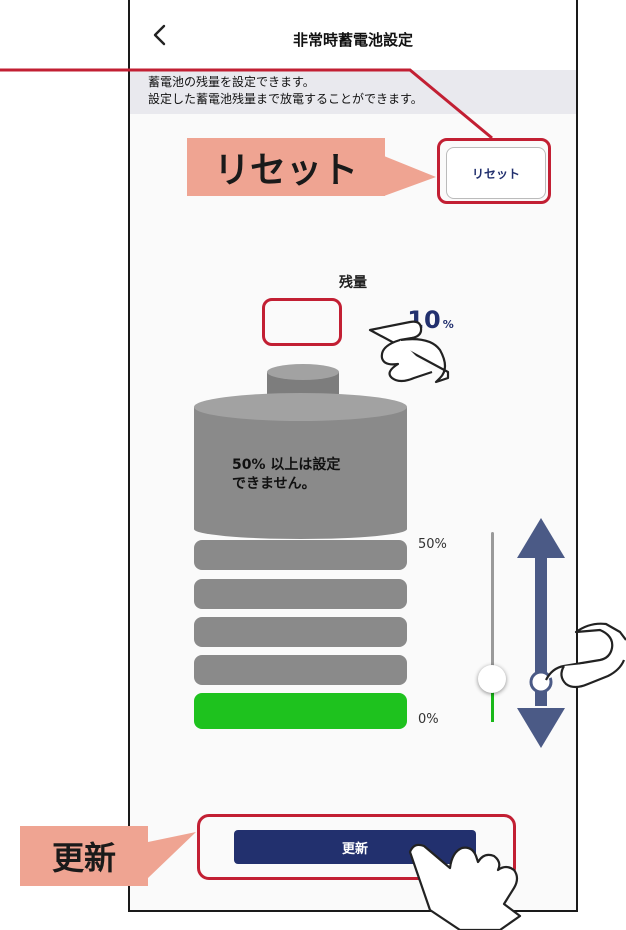  What do you see at coordinates (410, 176) in the screenshot?
I see `reset-callout-tail` at bounding box center [410, 176].